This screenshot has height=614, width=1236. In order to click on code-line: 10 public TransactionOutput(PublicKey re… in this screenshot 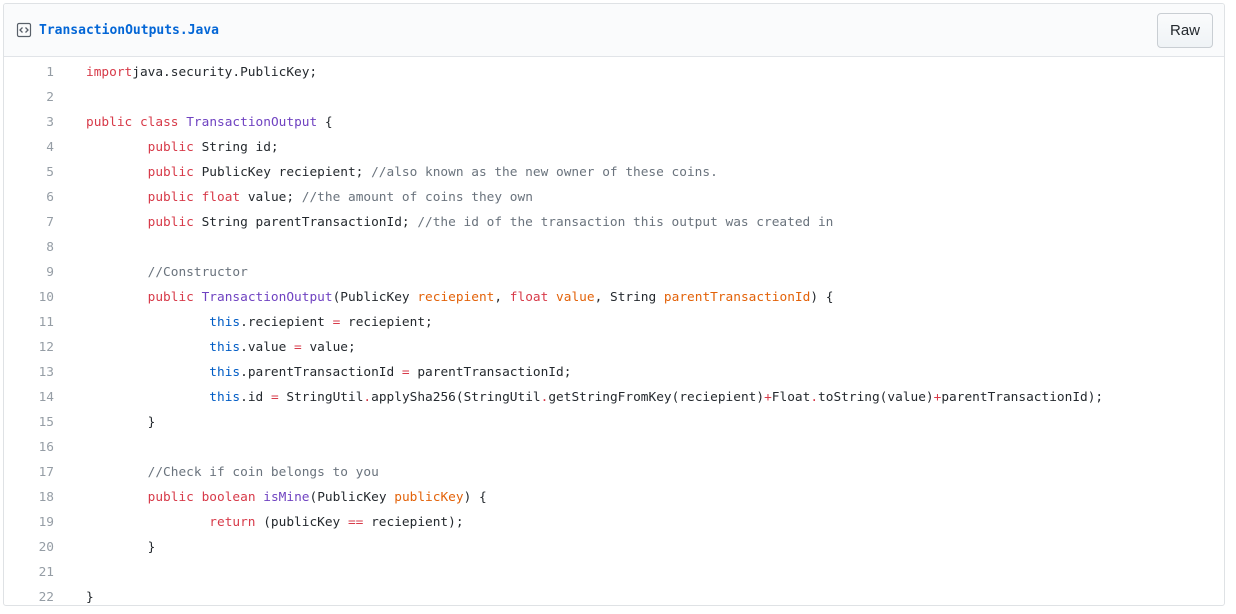, I will do `click(614, 297)`.